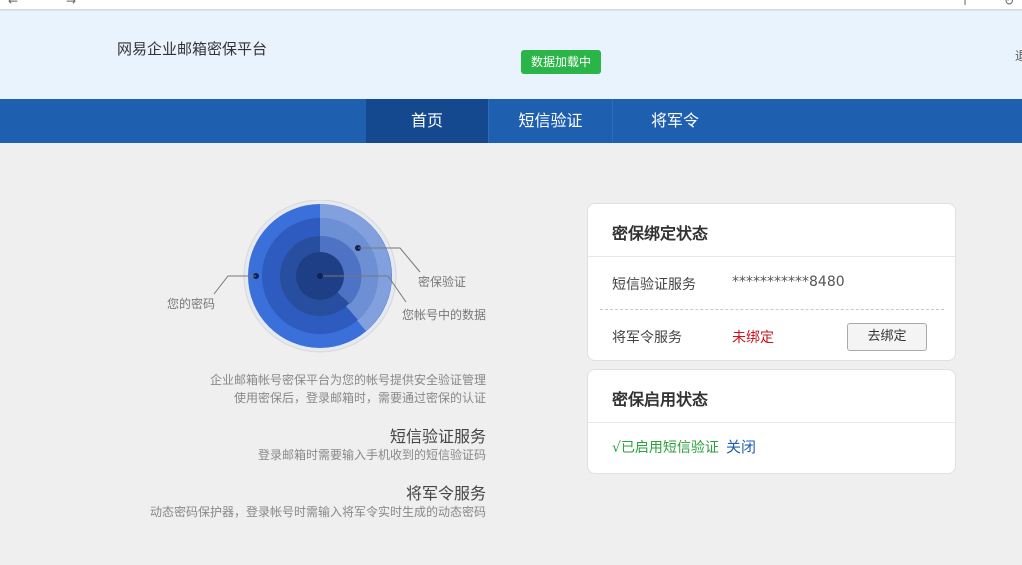  What do you see at coordinates (665, 448) in the screenshot?
I see `sms-enabled-status: √已启用短信验证` at bounding box center [665, 448].